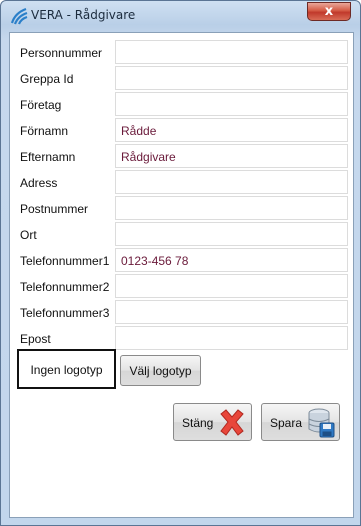 This screenshot has width=361, height=526. I want to click on field-label: Postnummer, so click(54, 209).